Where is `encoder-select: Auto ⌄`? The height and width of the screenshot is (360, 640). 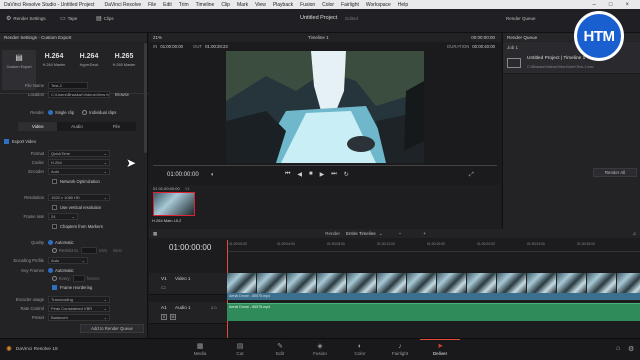 encoder-select: Auto ⌄ is located at coordinates (79, 171).